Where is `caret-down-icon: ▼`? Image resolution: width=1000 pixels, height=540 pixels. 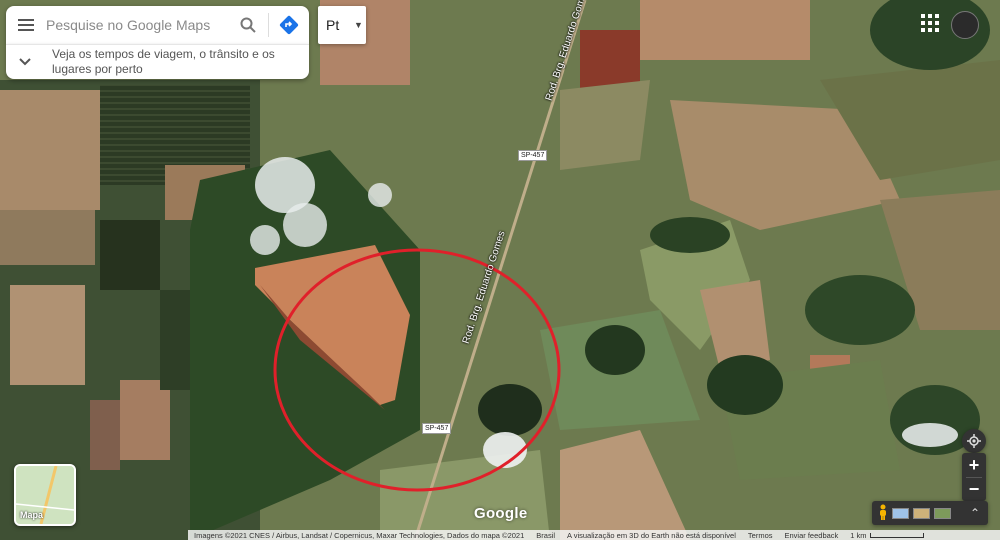 caret-down-icon: ▼ is located at coordinates (358, 25).